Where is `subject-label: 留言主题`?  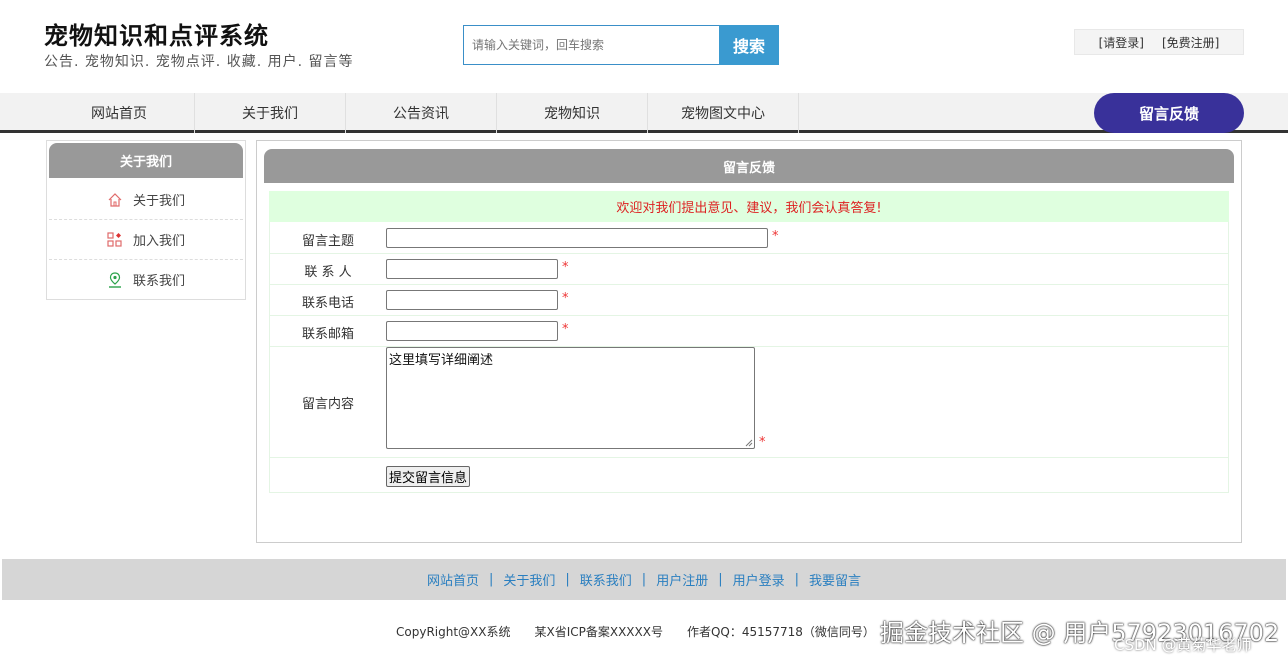
subject-label: 留言主题 is located at coordinates (327, 241).